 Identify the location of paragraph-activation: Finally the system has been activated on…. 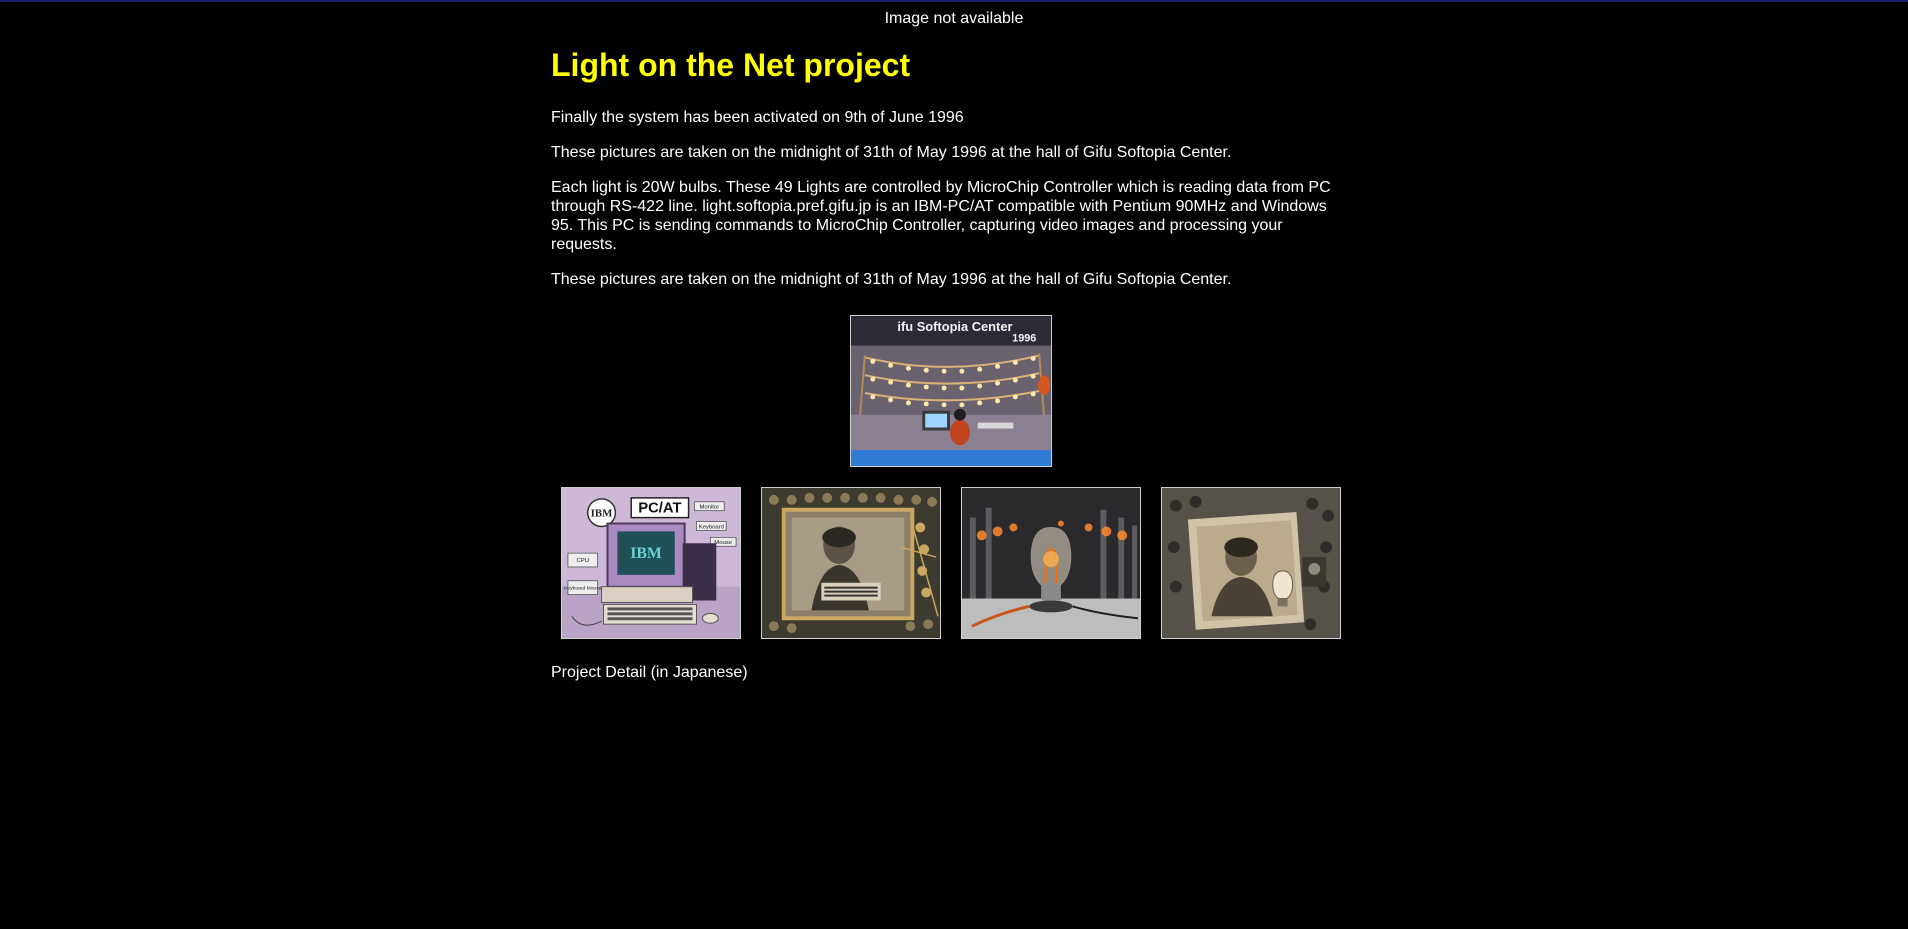
(757, 117).